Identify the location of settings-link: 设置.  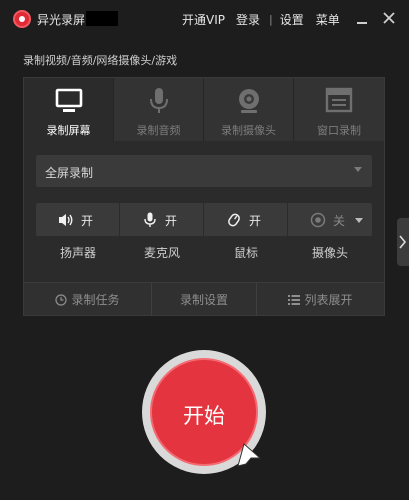
(292, 19).